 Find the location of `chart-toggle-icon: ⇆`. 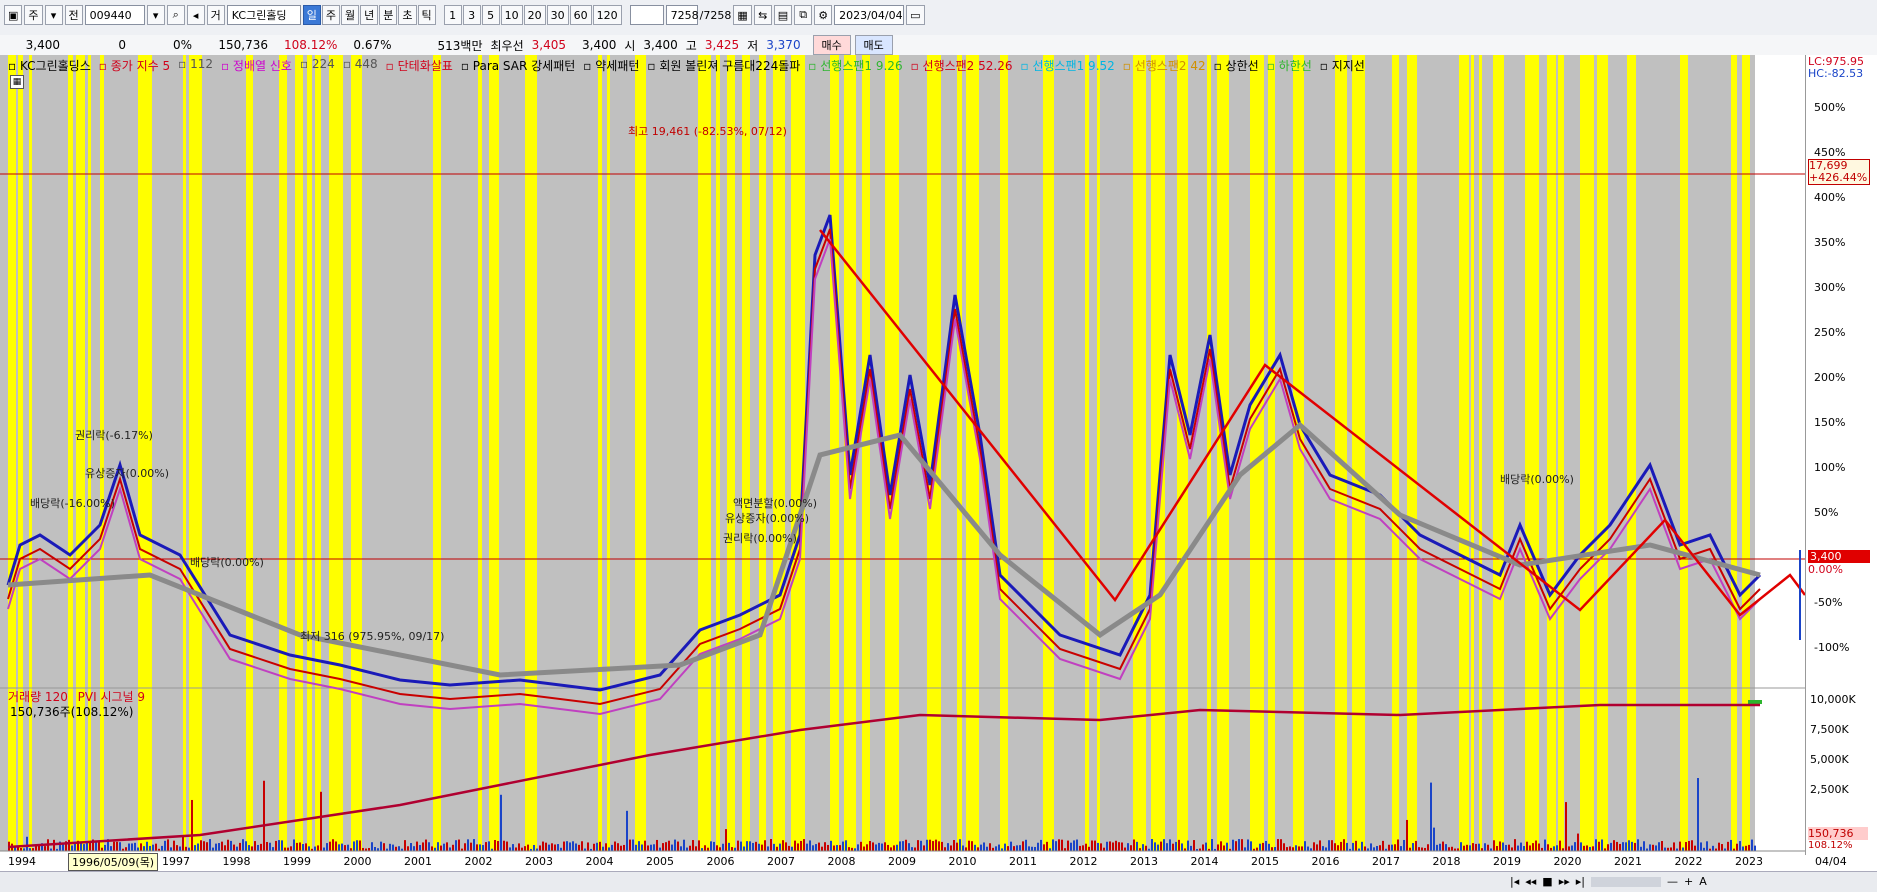

chart-toggle-icon: ⇆ is located at coordinates (762, 15).